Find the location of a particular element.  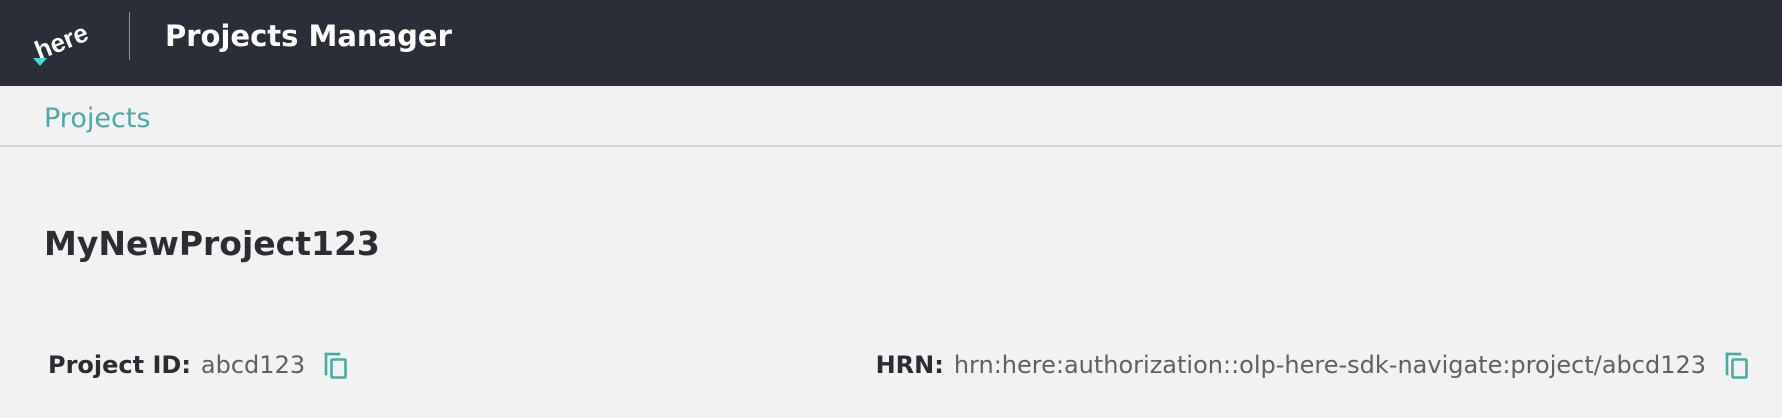

page-title: MyNewProject123 is located at coordinates (212, 243).